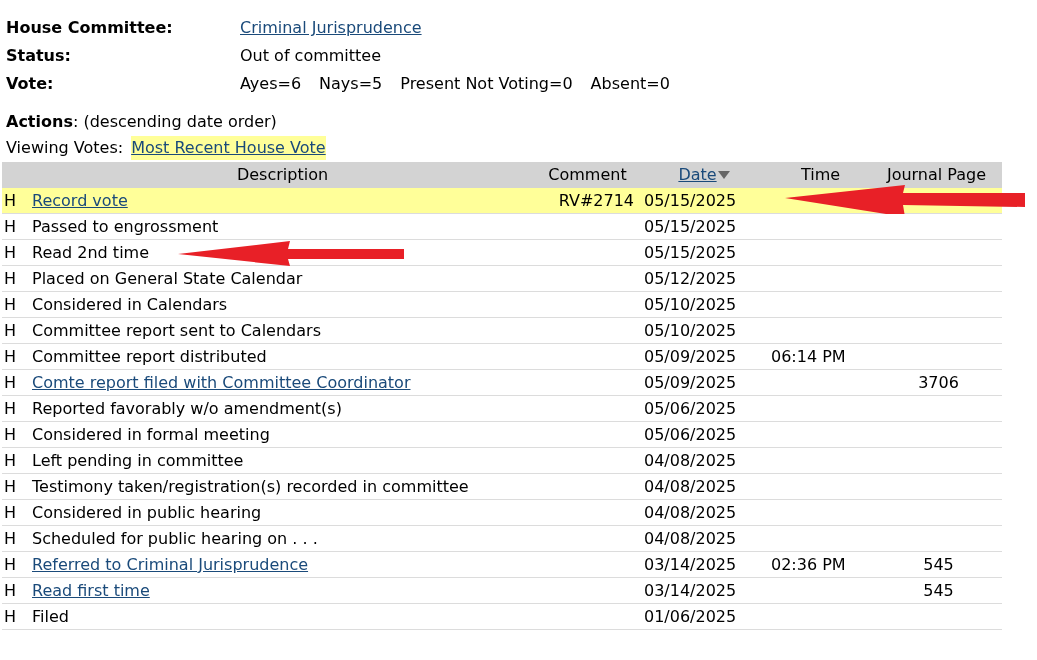 The image size is (1037, 660). I want to click on field-label: House Committee:, so click(90, 28).